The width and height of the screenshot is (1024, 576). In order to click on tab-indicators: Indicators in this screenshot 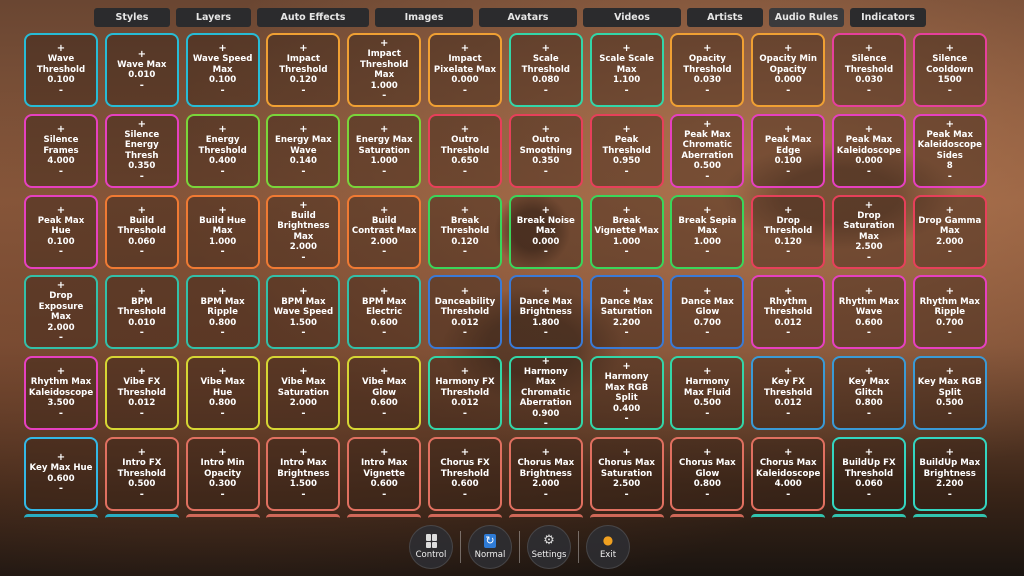, I will do `click(888, 17)`.